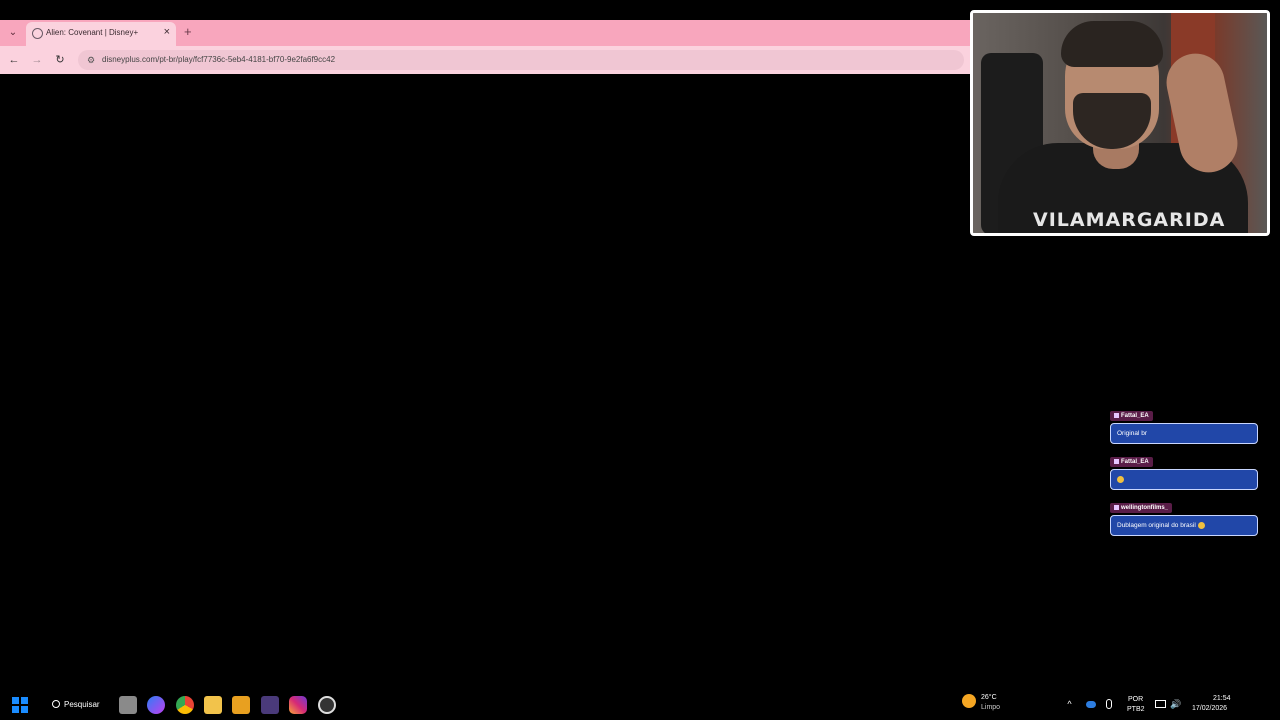 Image resolution: width=1280 pixels, height=720 pixels. Describe the element at coordinates (92, 32) in the screenshot. I see `tab-title: Alien: Covenant | Disney+` at that location.